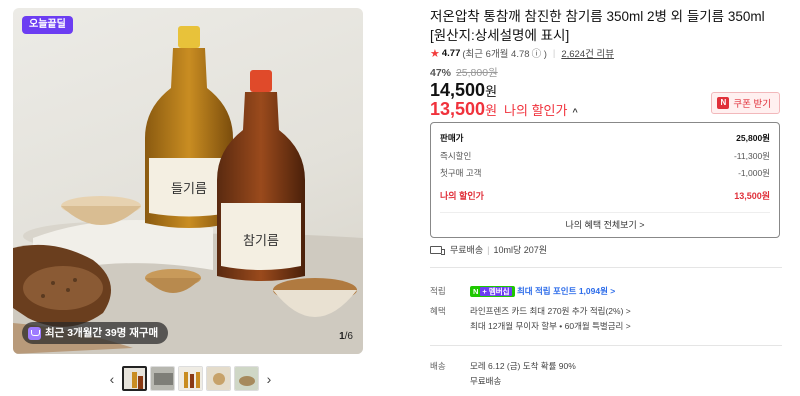 The image size is (800, 396). What do you see at coordinates (496, 54) in the screenshot?
I see `rating-recent: (최근 6개월 4.78` at bounding box center [496, 54].